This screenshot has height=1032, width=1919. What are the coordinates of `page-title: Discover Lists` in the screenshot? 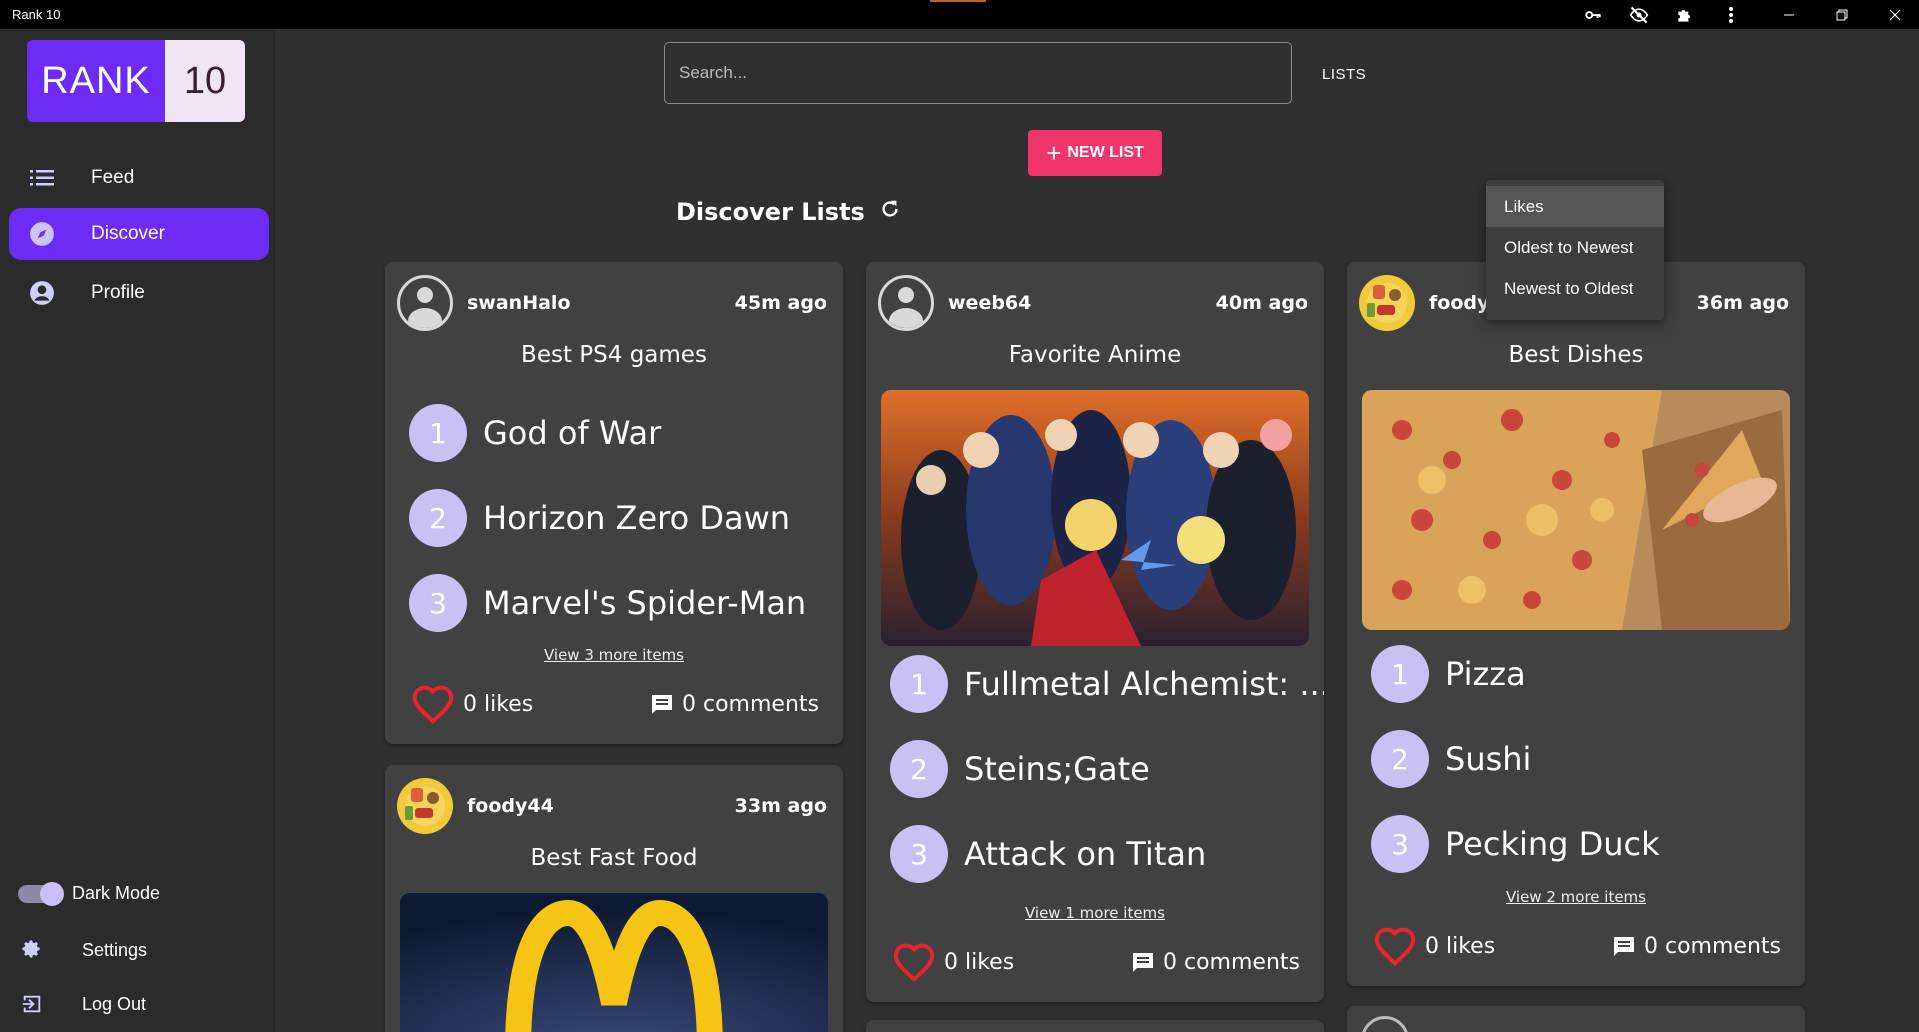 It's located at (788, 212).